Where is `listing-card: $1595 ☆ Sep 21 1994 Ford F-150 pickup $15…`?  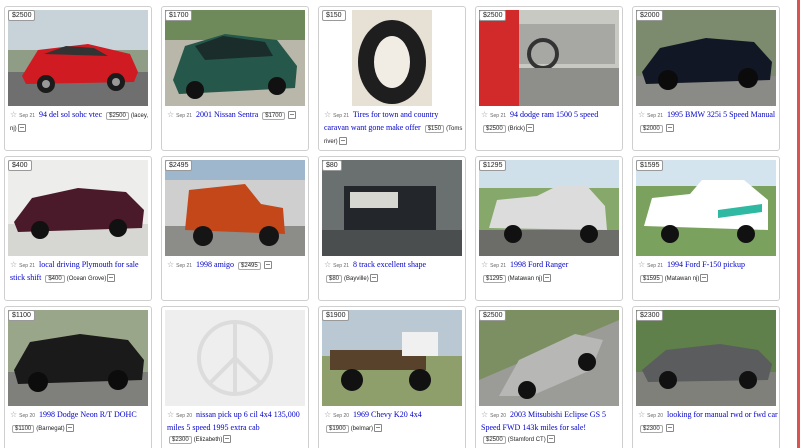
listing-card: $1595 ☆ Sep 21 1994 Ford F-150 pickup $15… is located at coordinates (706, 228).